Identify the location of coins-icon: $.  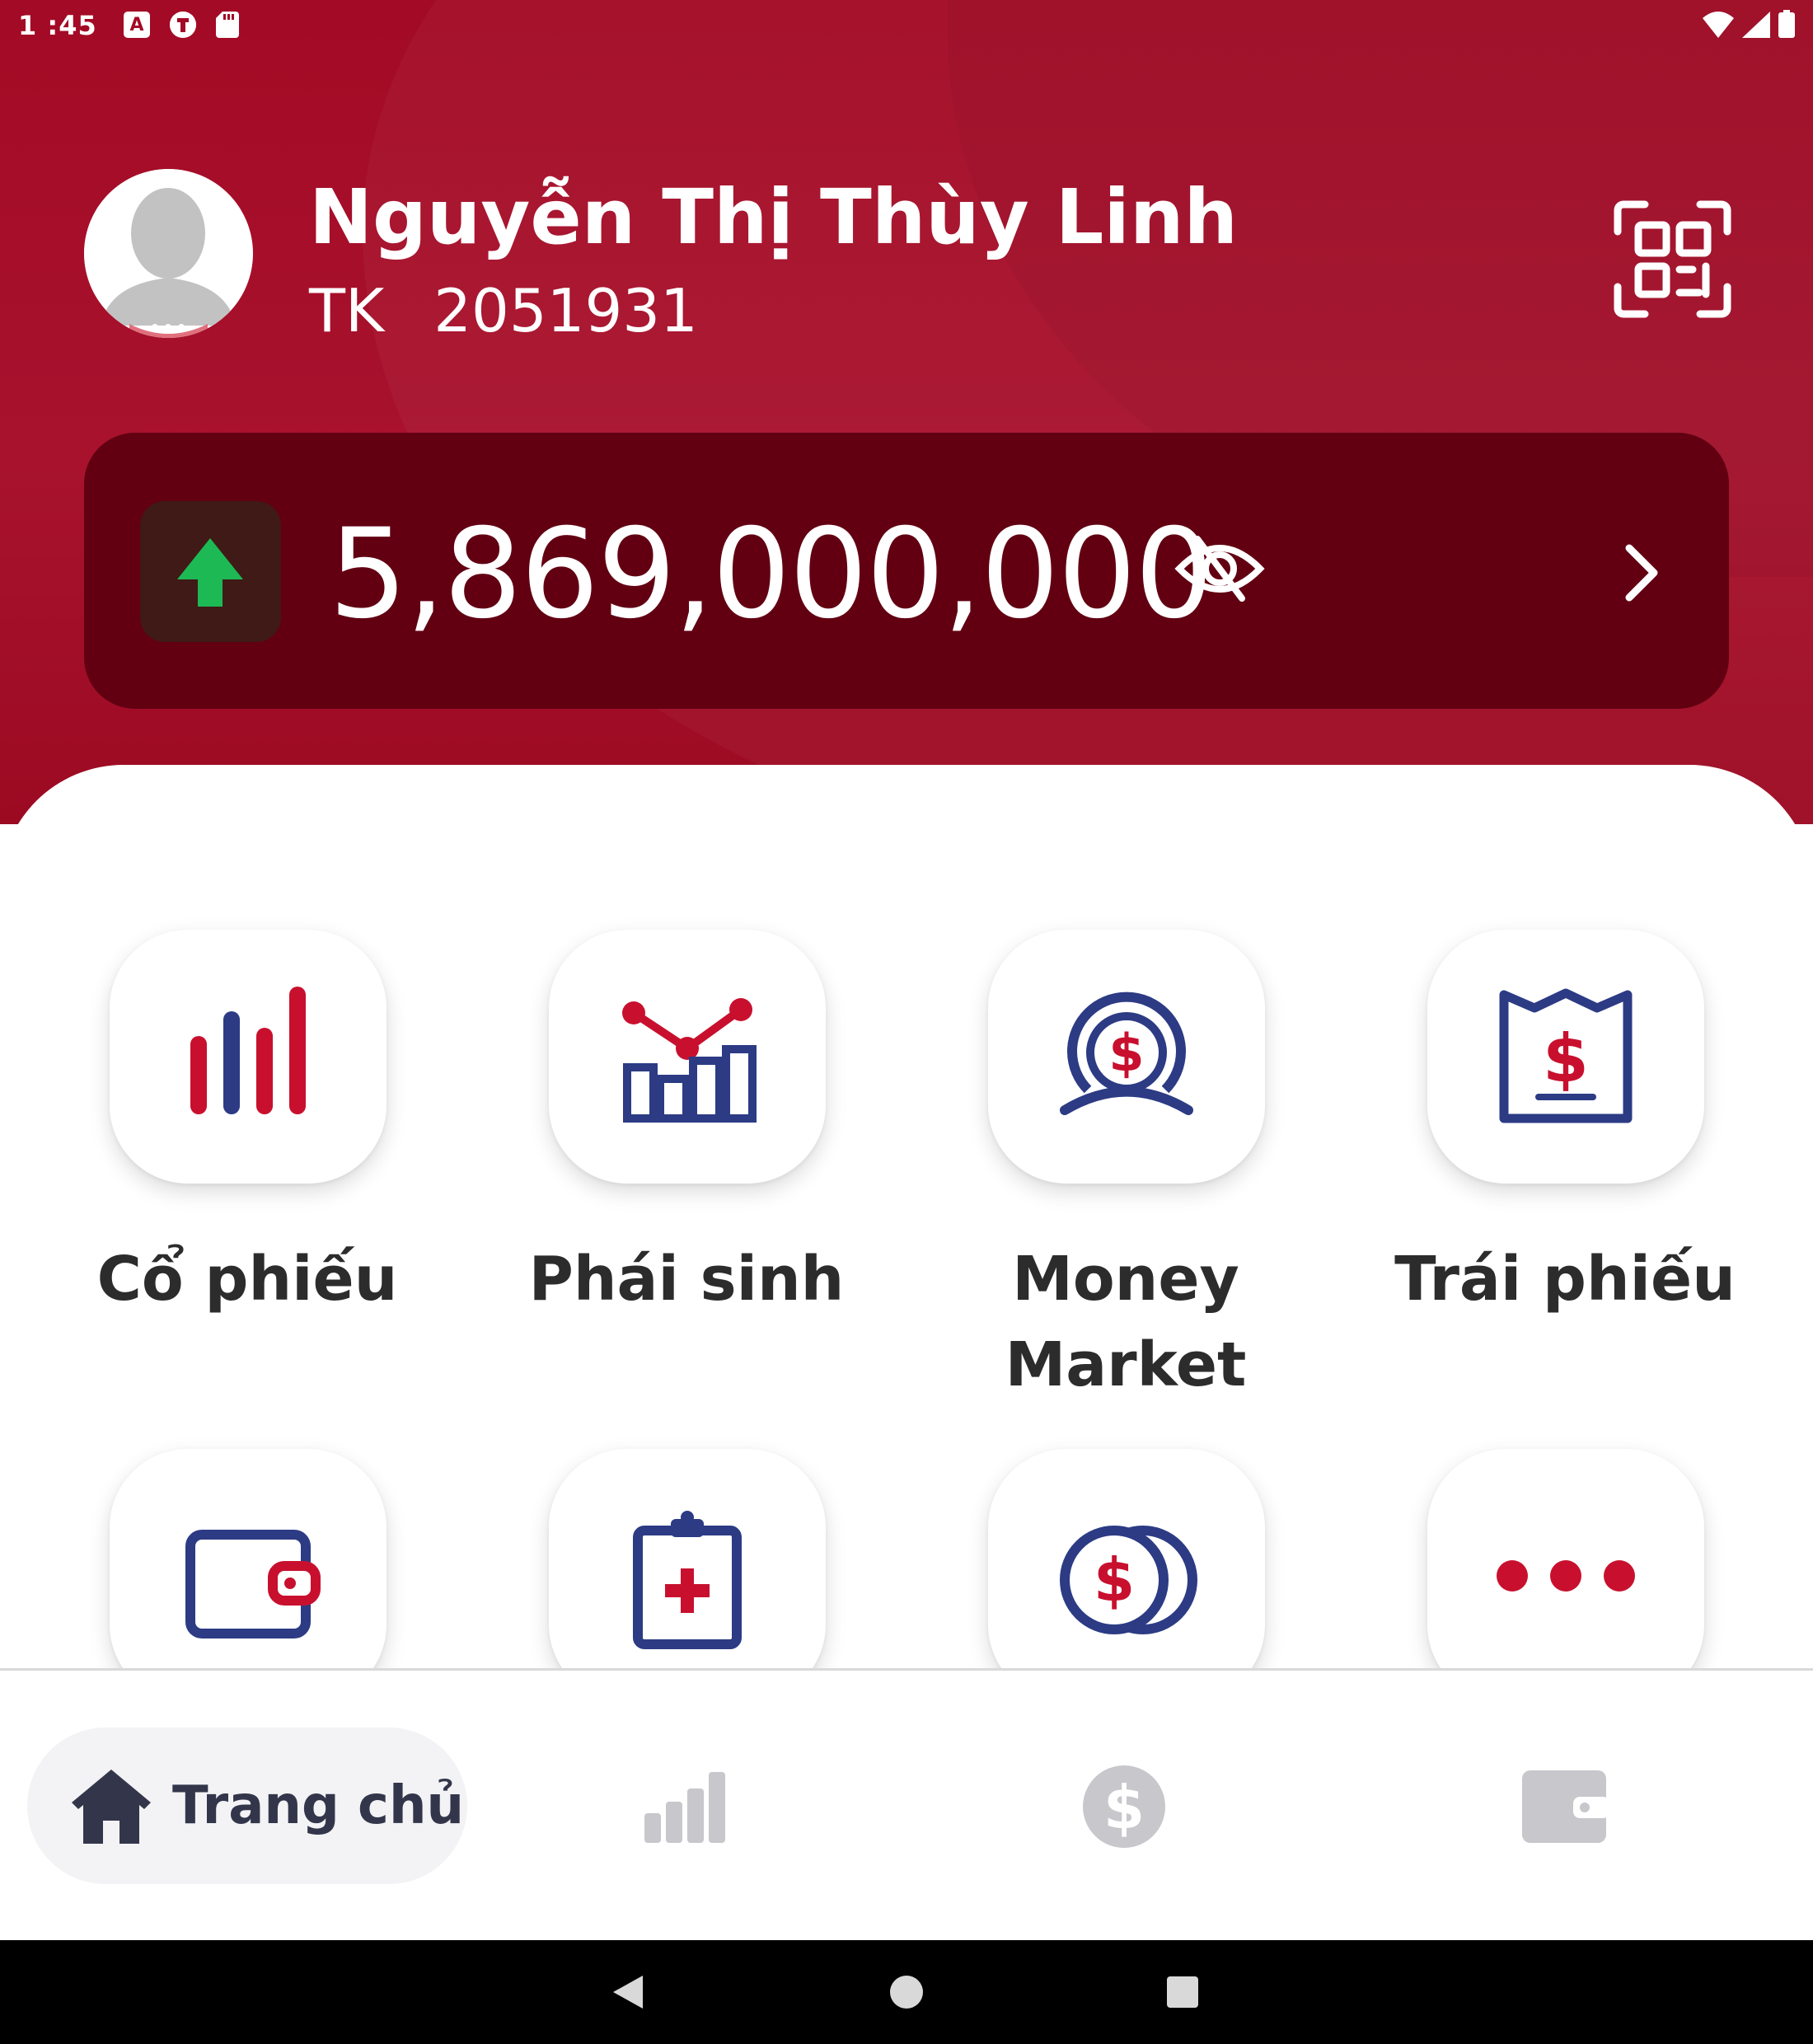
(1129, 1580).